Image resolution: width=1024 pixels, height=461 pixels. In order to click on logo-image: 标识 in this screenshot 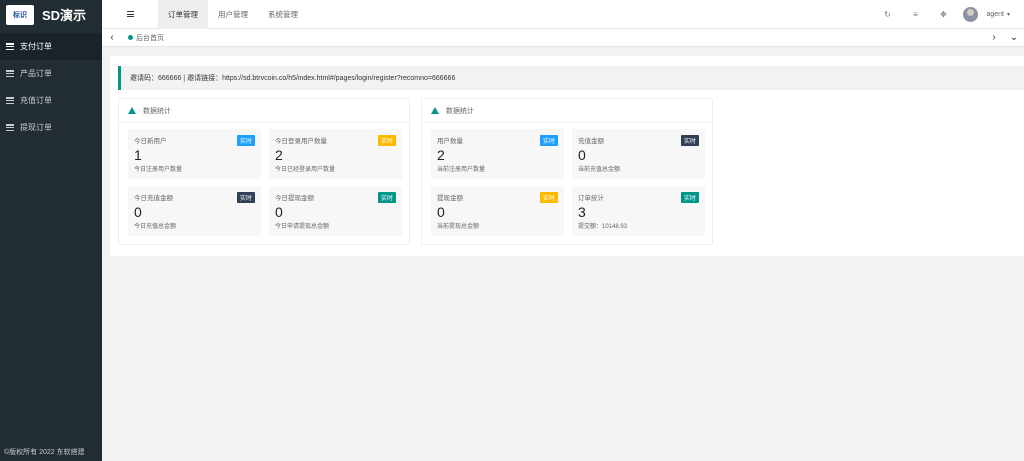, I will do `click(20, 14)`.